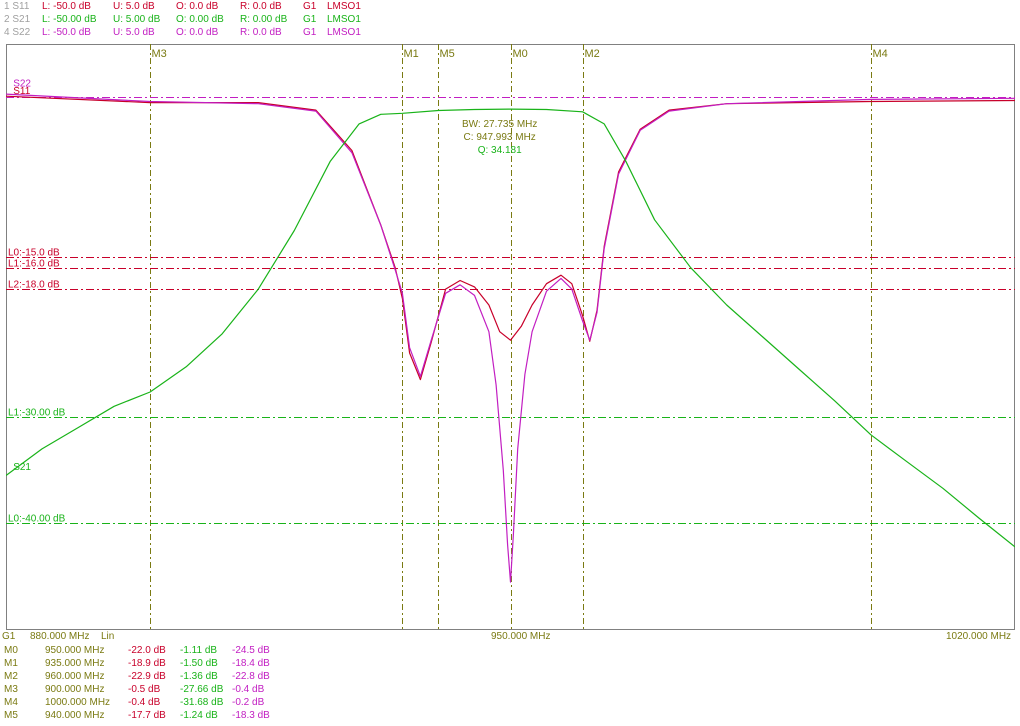 The image size is (1020, 726). What do you see at coordinates (248, 689) in the screenshot?
I see `marker-s22-value: -0.4 dB` at bounding box center [248, 689].